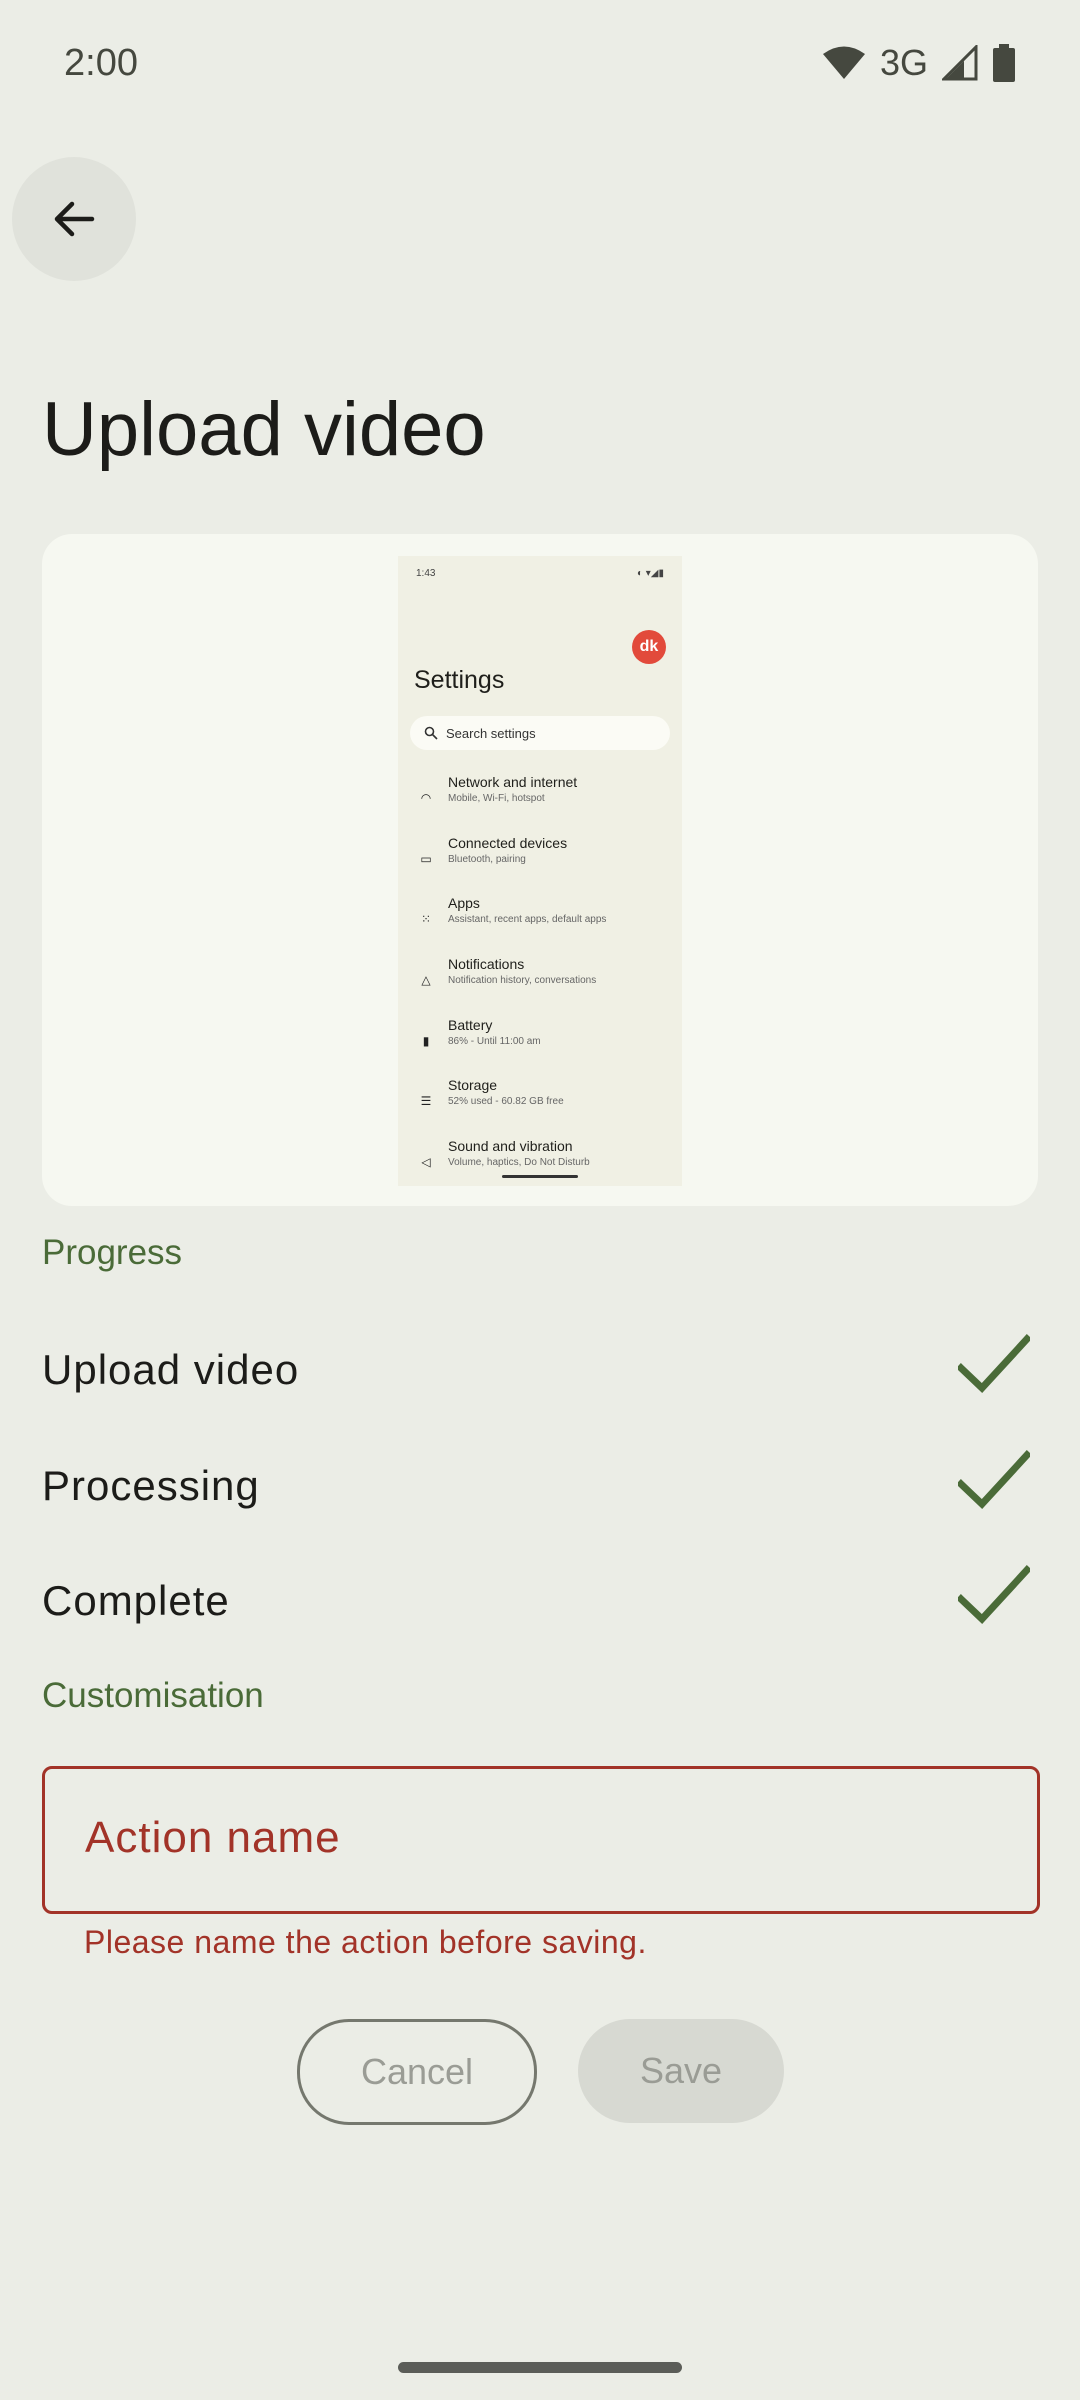 Image resolution: width=1080 pixels, height=2400 pixels. I want to click on preview-item-label: Storage, so click(473, 1085).